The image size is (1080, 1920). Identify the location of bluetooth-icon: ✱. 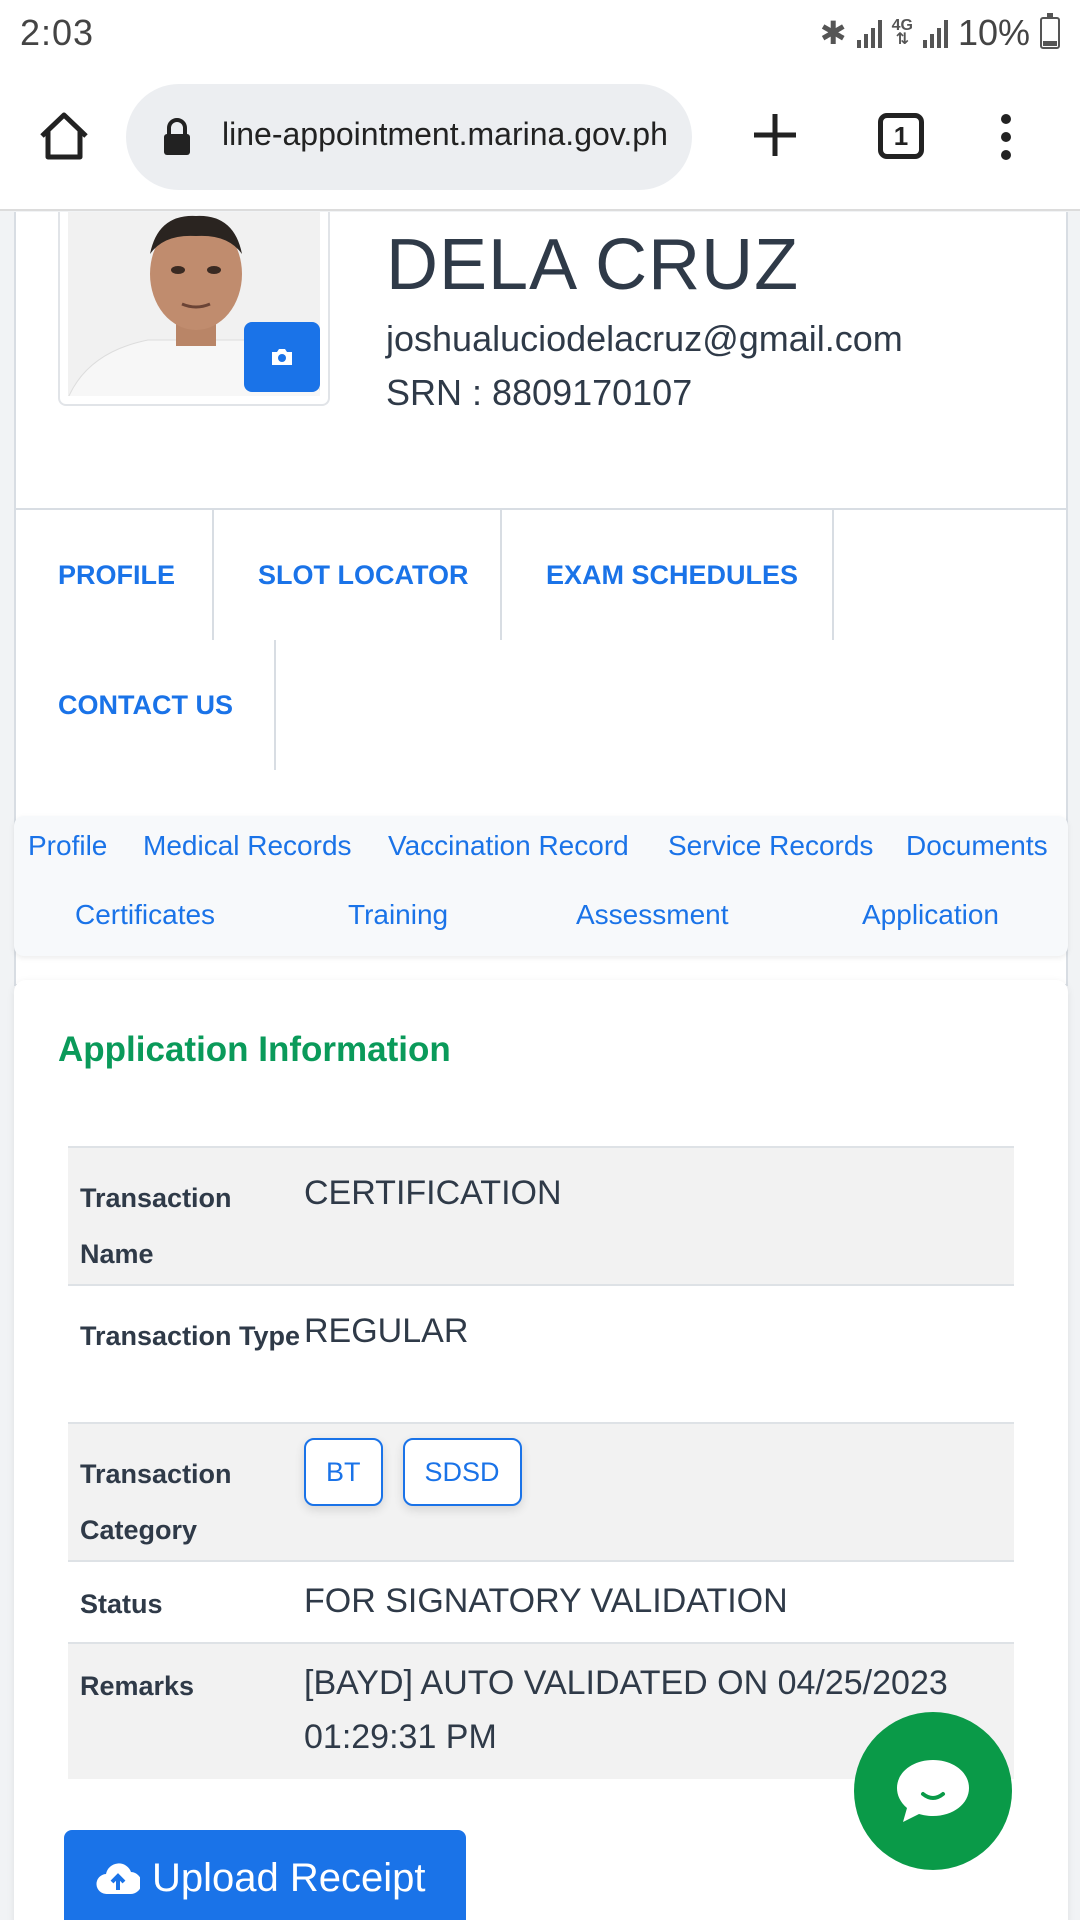
(833, 33).